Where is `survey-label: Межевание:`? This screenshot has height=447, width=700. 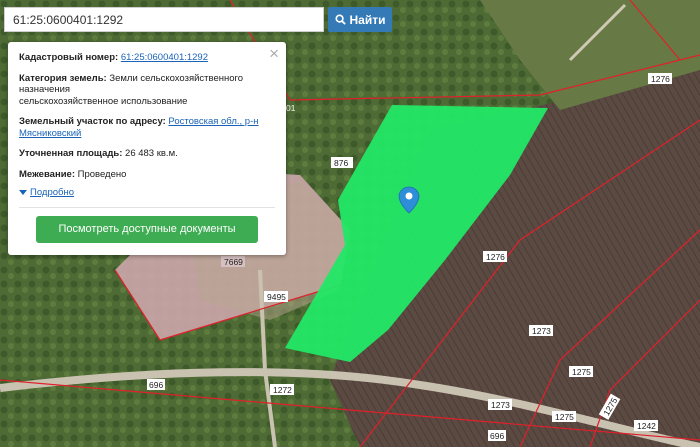 survey-label: Межевание: is located at coordinates (47, 174).